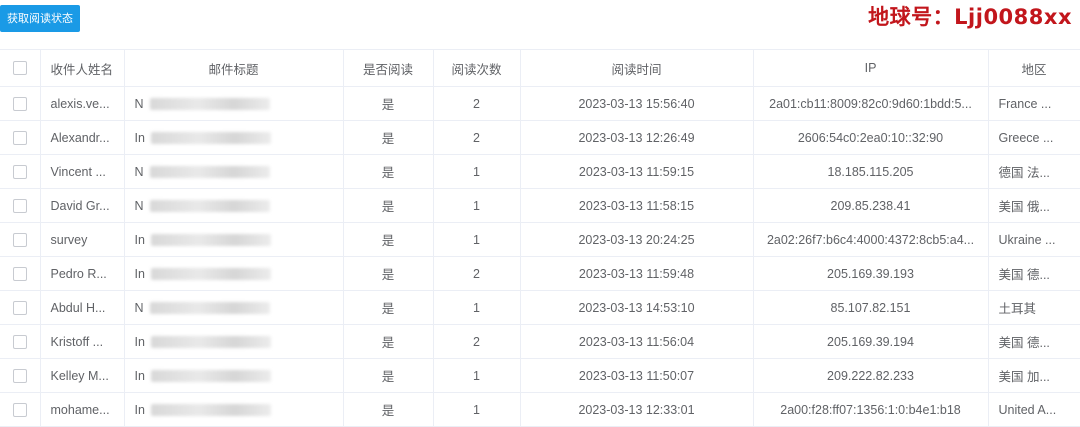 This screenshot has height=427, width=1080. What do you see at coordinates (388, 68) in the screenshot?
I see `header-is-read: 是否阅读` at bounding box center [388, 68].